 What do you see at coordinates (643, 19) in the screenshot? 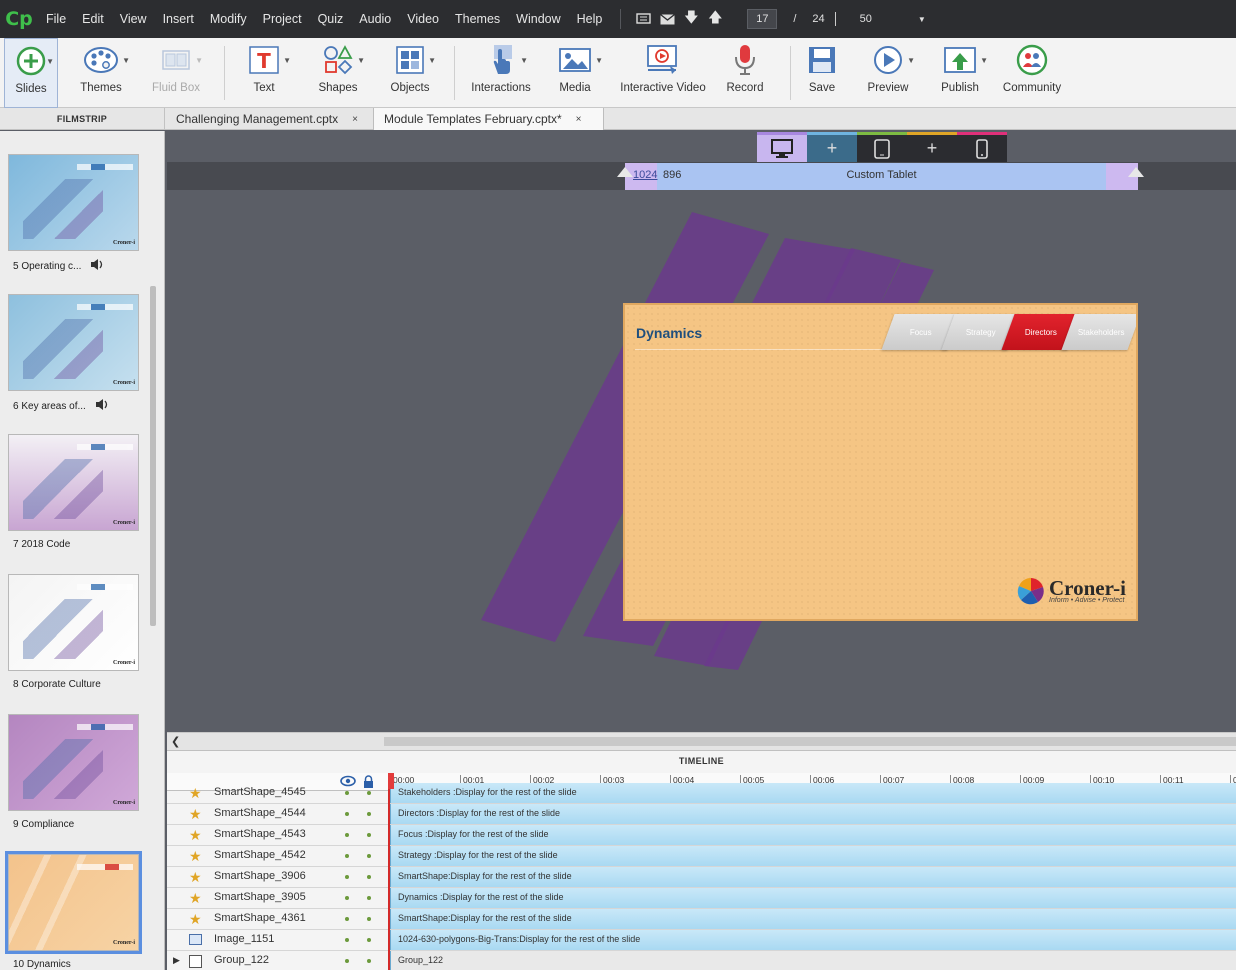
I see `screen-icon` at bounding box center [643, 19].